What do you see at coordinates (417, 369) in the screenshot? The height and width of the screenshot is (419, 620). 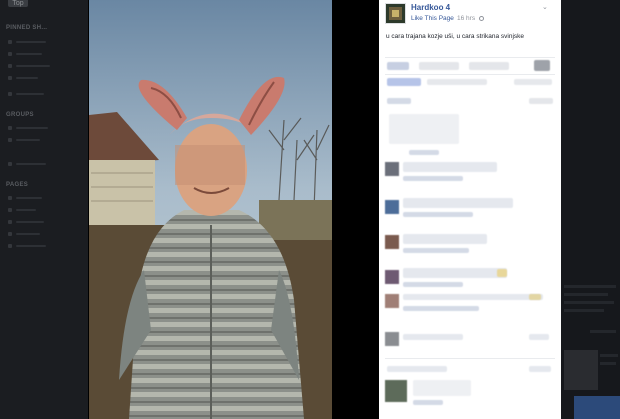 I see `write-comment-label` at bounding box center [417, 369].